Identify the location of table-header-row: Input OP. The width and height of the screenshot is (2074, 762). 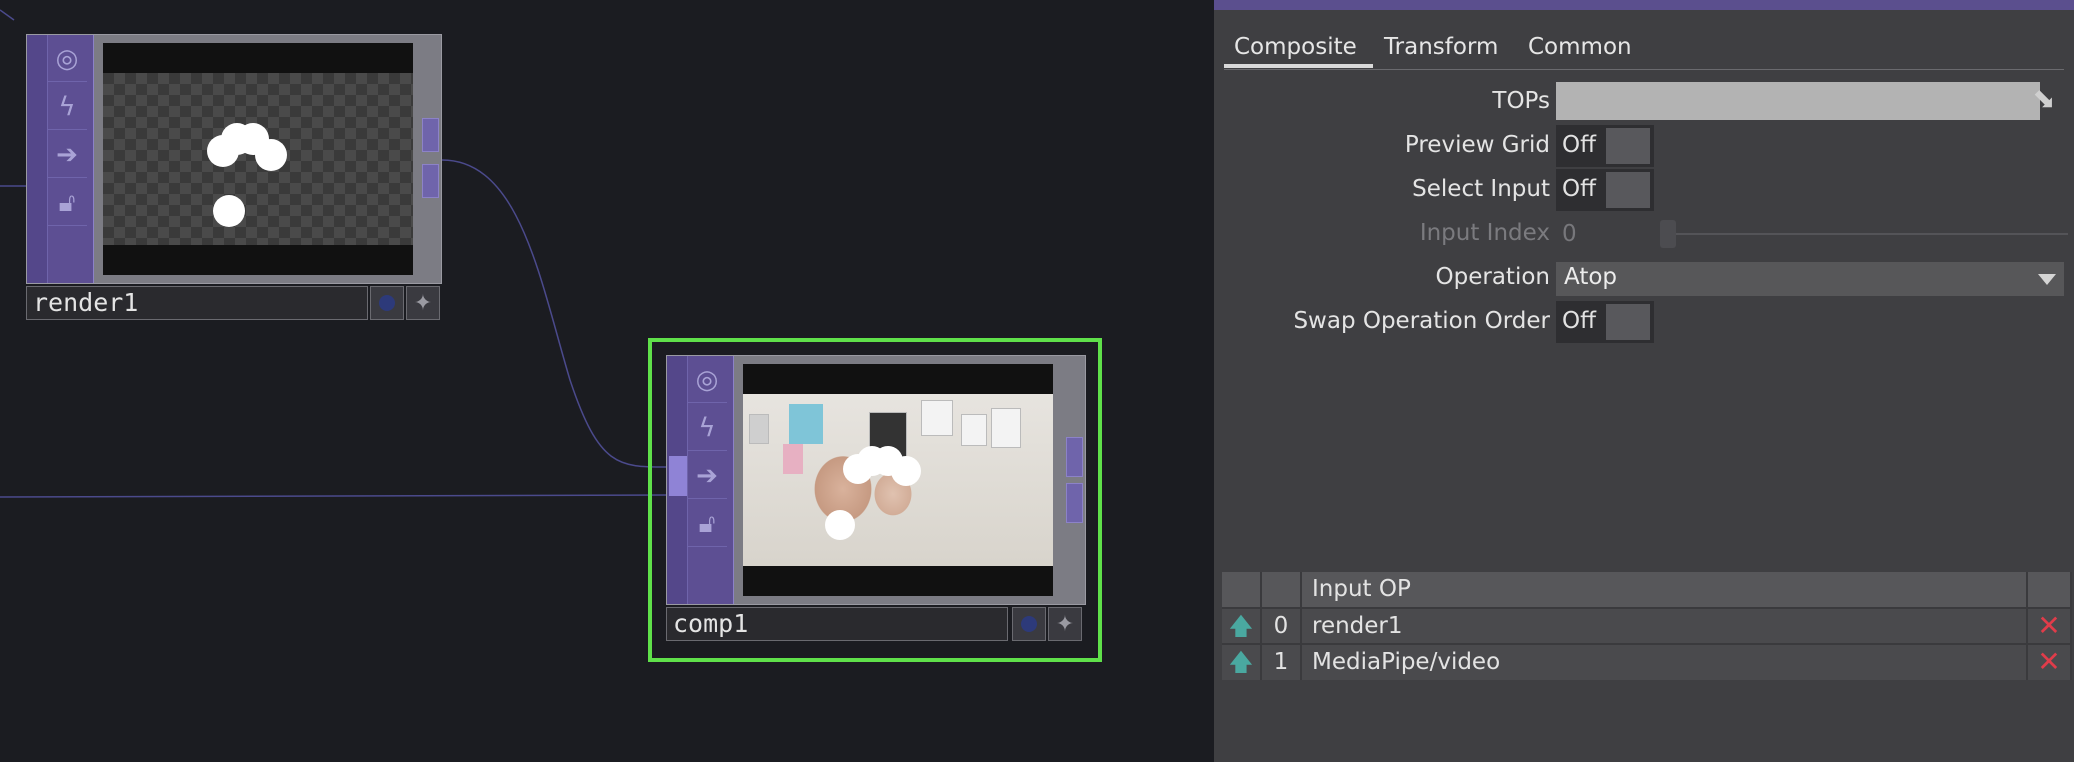
(1647, 589).